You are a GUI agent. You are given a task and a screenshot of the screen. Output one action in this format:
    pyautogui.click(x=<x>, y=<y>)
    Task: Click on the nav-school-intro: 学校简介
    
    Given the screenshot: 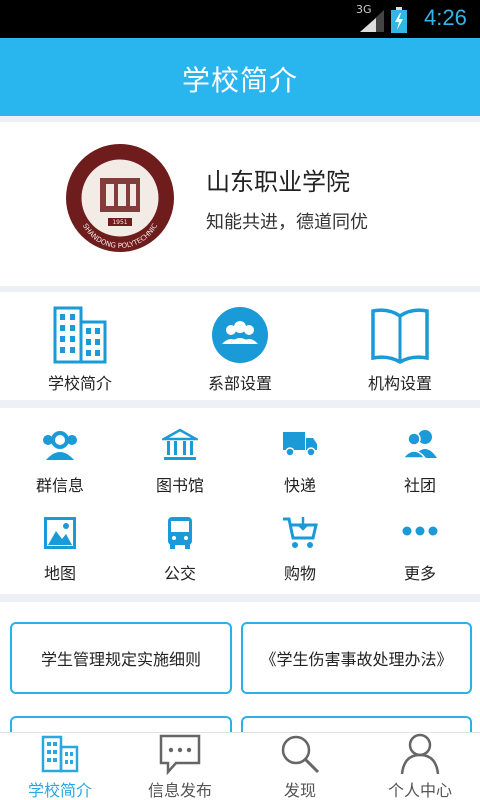 What is the action you would take?
    pyautogui.click(x=60, y=766)
    